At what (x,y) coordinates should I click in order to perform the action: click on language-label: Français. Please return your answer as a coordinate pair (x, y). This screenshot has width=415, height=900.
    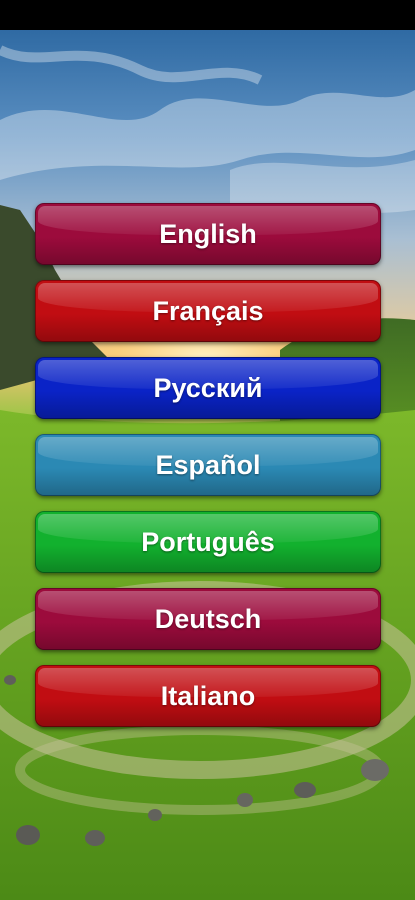
    Looking at the image, I should click on (208, 310).